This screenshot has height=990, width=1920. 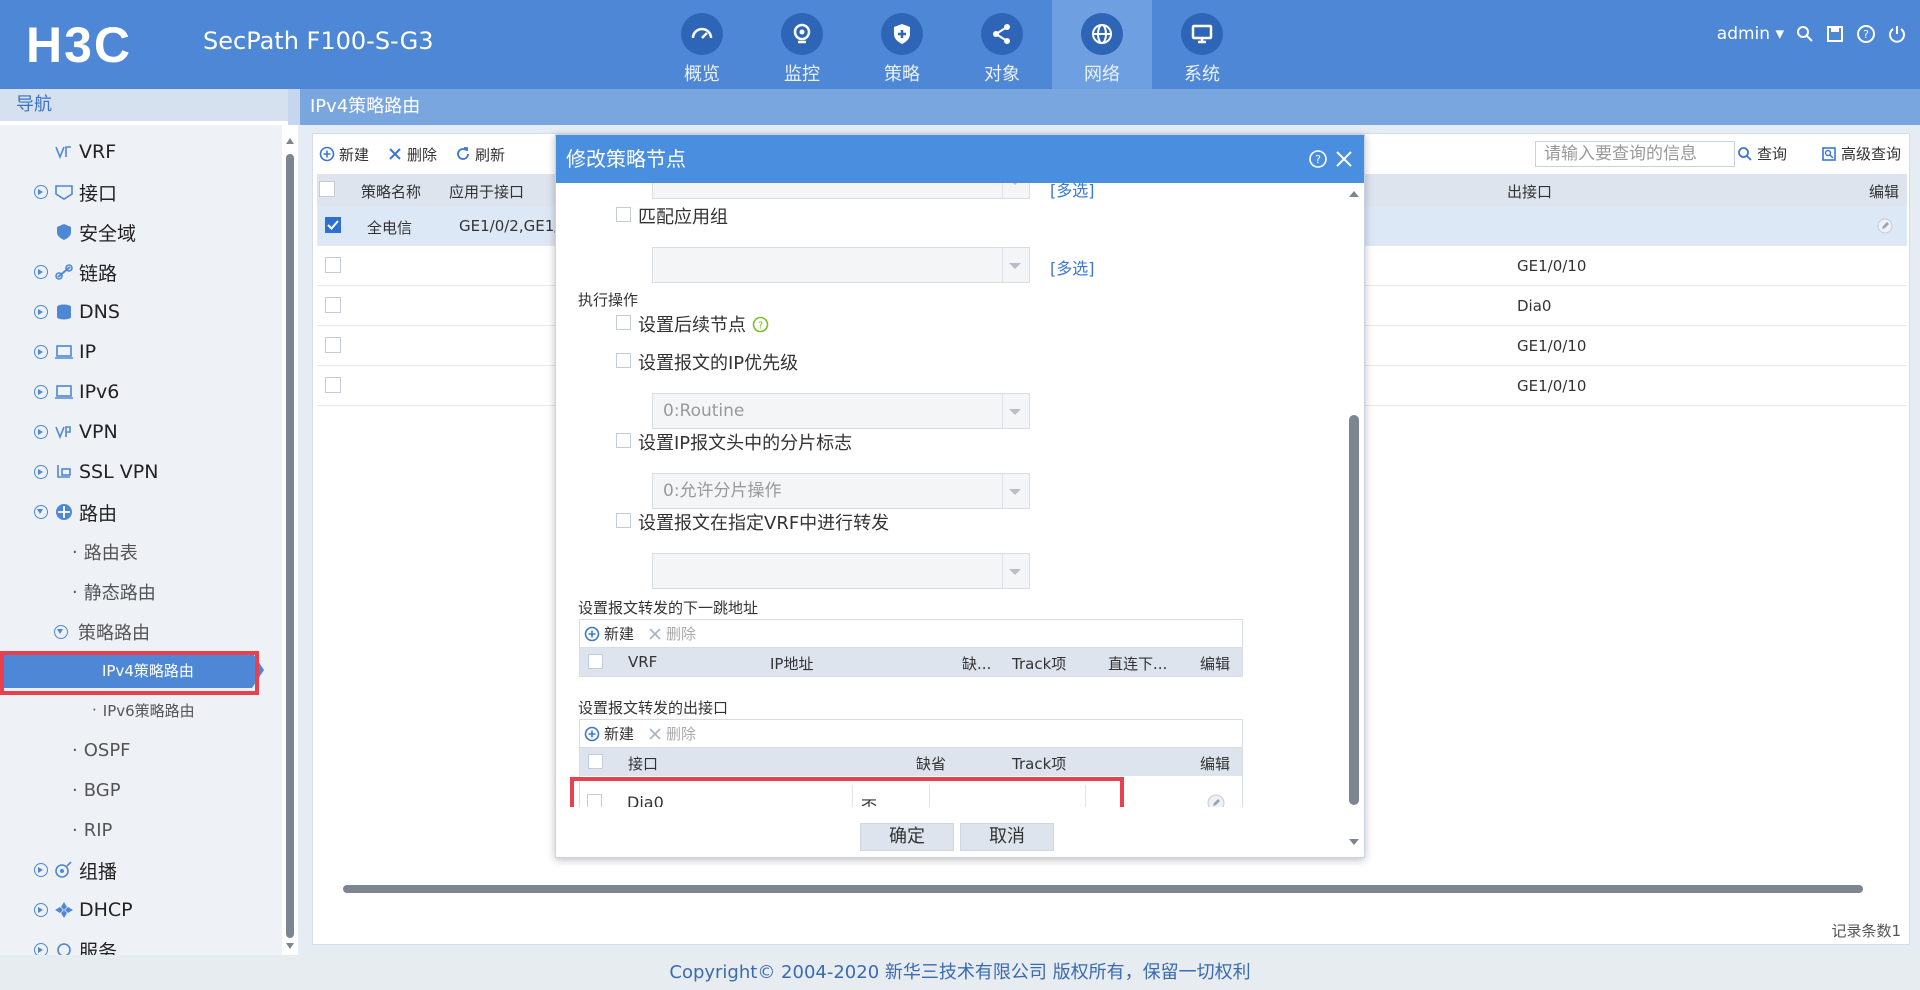 I want to click on tree-label: BGP, so click(x=102, y=790).